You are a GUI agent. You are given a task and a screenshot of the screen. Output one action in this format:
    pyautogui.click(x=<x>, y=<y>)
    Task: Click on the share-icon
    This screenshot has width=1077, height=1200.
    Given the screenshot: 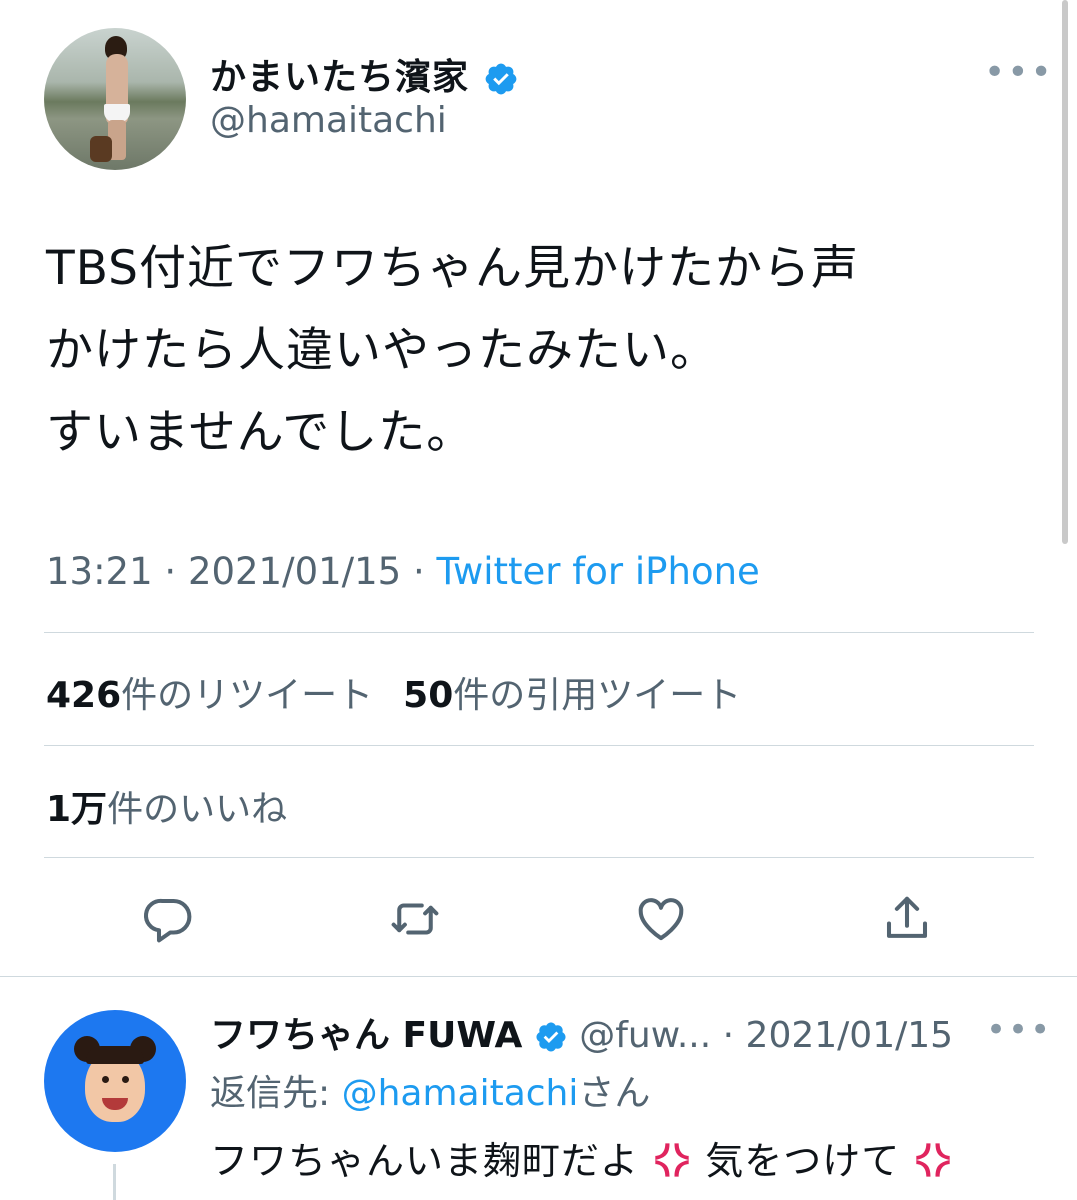 What is the action you would take?
    pyautogui.click(x=907, y=919)
    